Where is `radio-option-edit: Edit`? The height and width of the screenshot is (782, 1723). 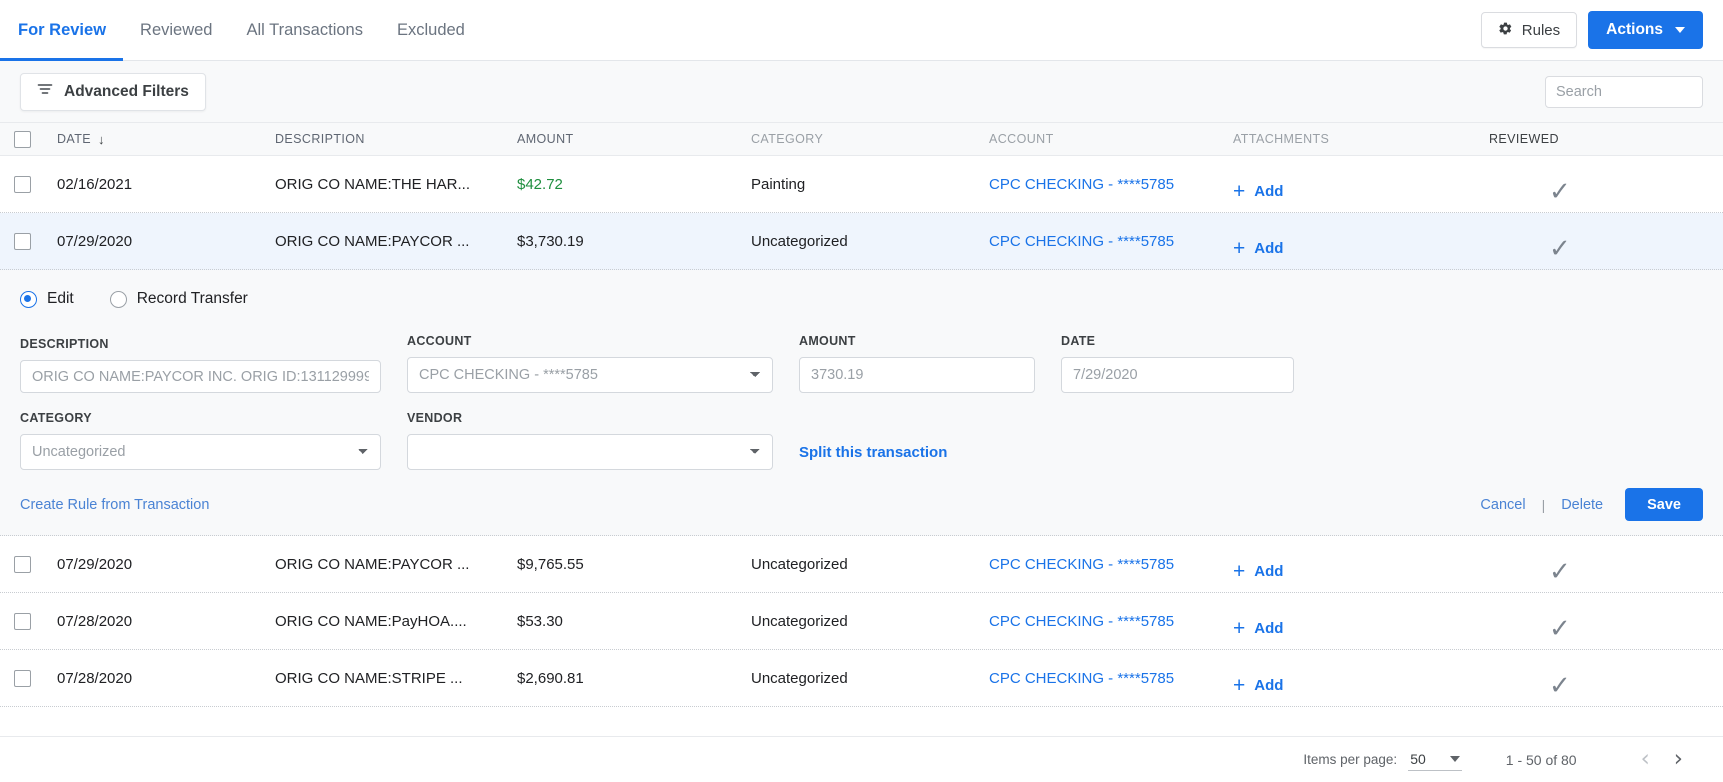 radio-option-edit: Edit is located at coordinates (47, 299).